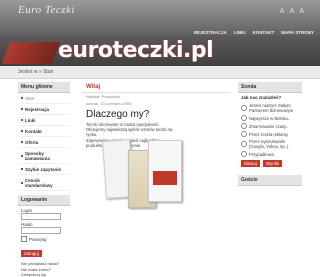  What do you see at coordinates (44, 142) in the screenshot?
I see `menu-item-offer: Oferta` at bounding box center [44, 142].